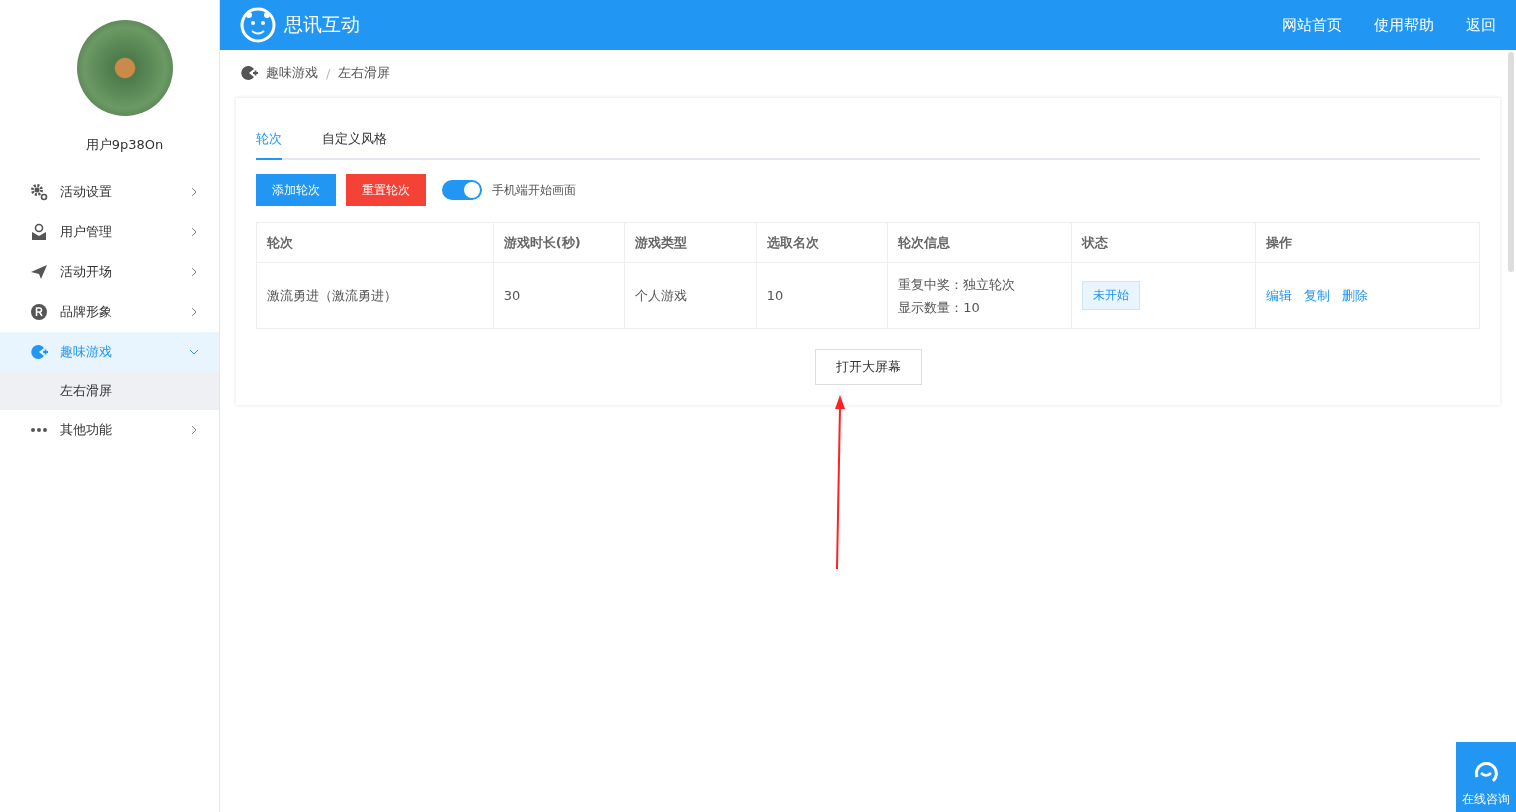  I want to click on sidebar-subitem: 左右滑屏, so click(109, 391).